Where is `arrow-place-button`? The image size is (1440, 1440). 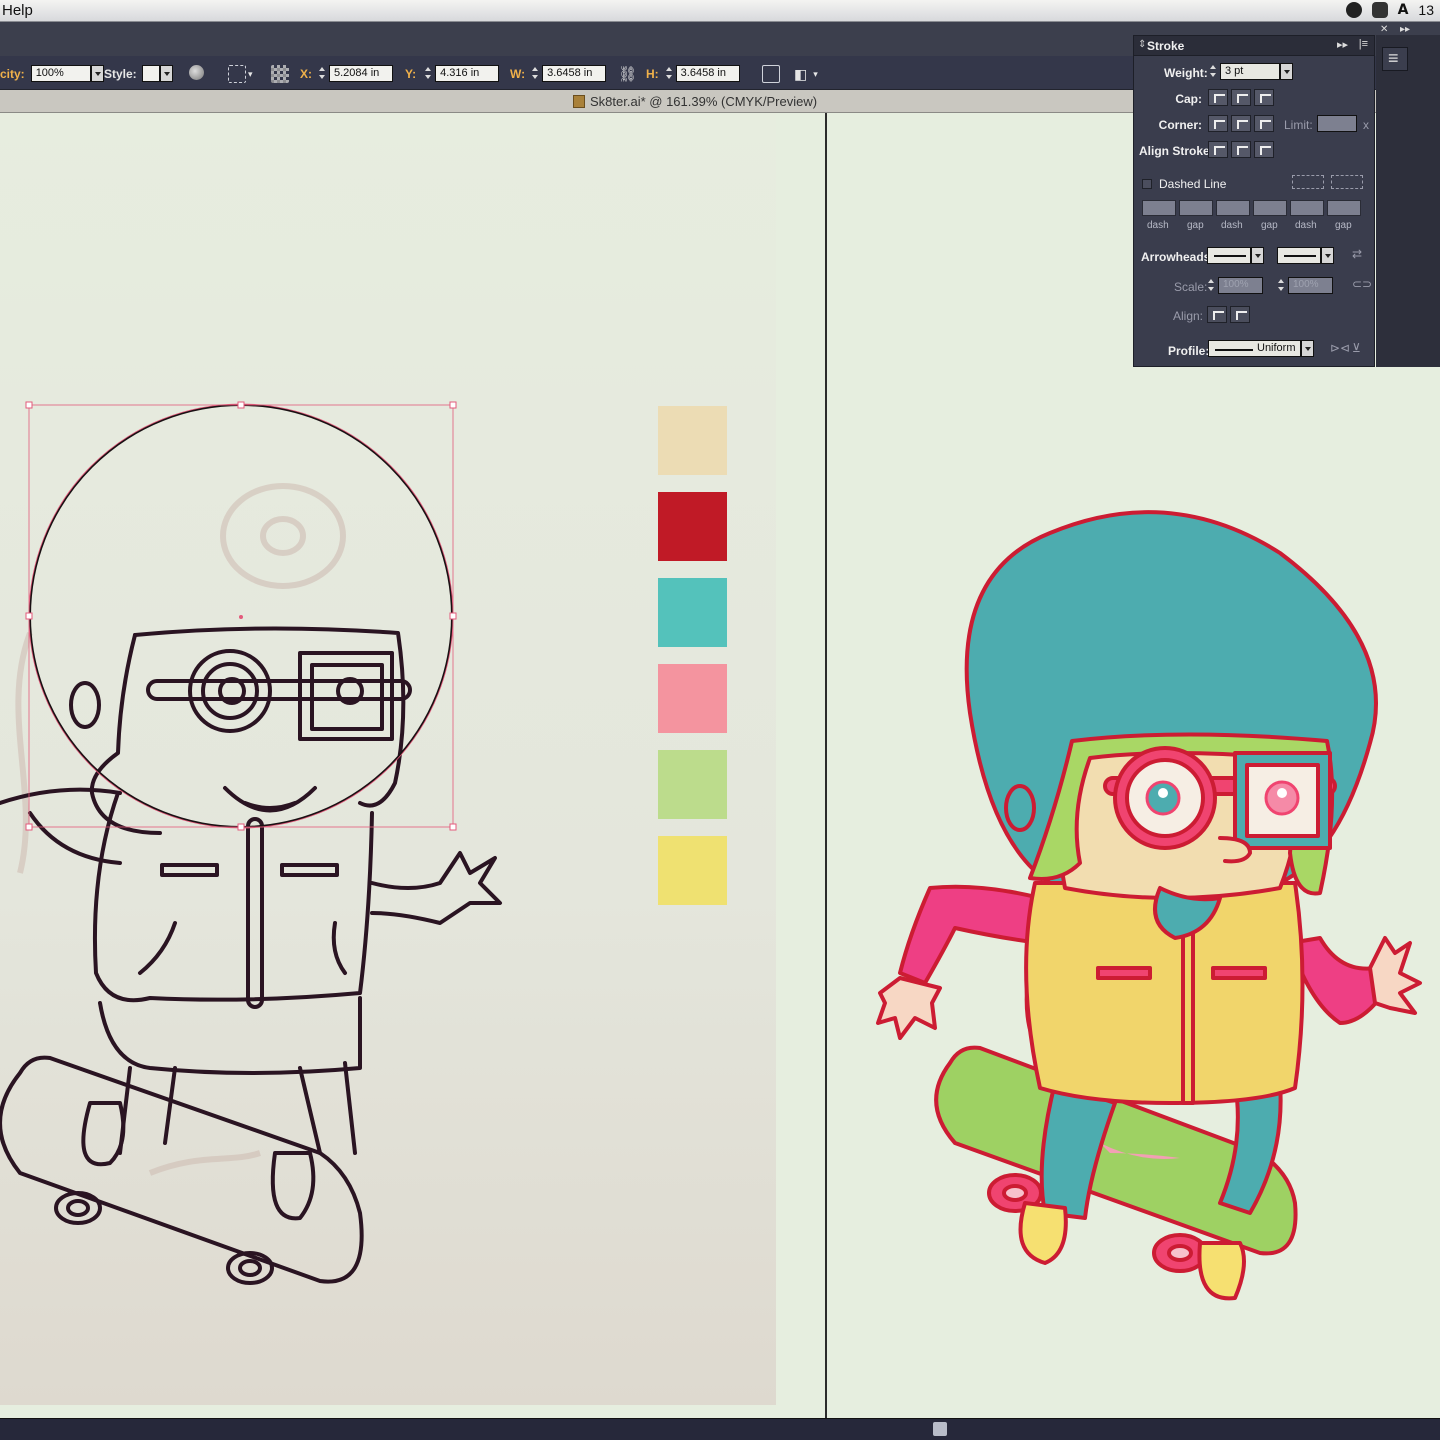 arrow-place-button is located at coordinates (1240, 314).